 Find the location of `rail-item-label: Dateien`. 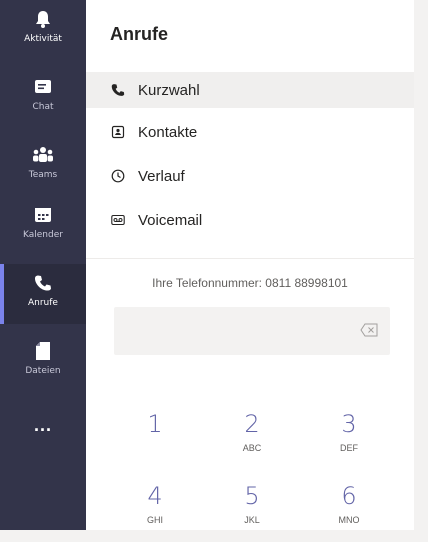

rail-item-label: Dateien is located at coordinates (43, 371).